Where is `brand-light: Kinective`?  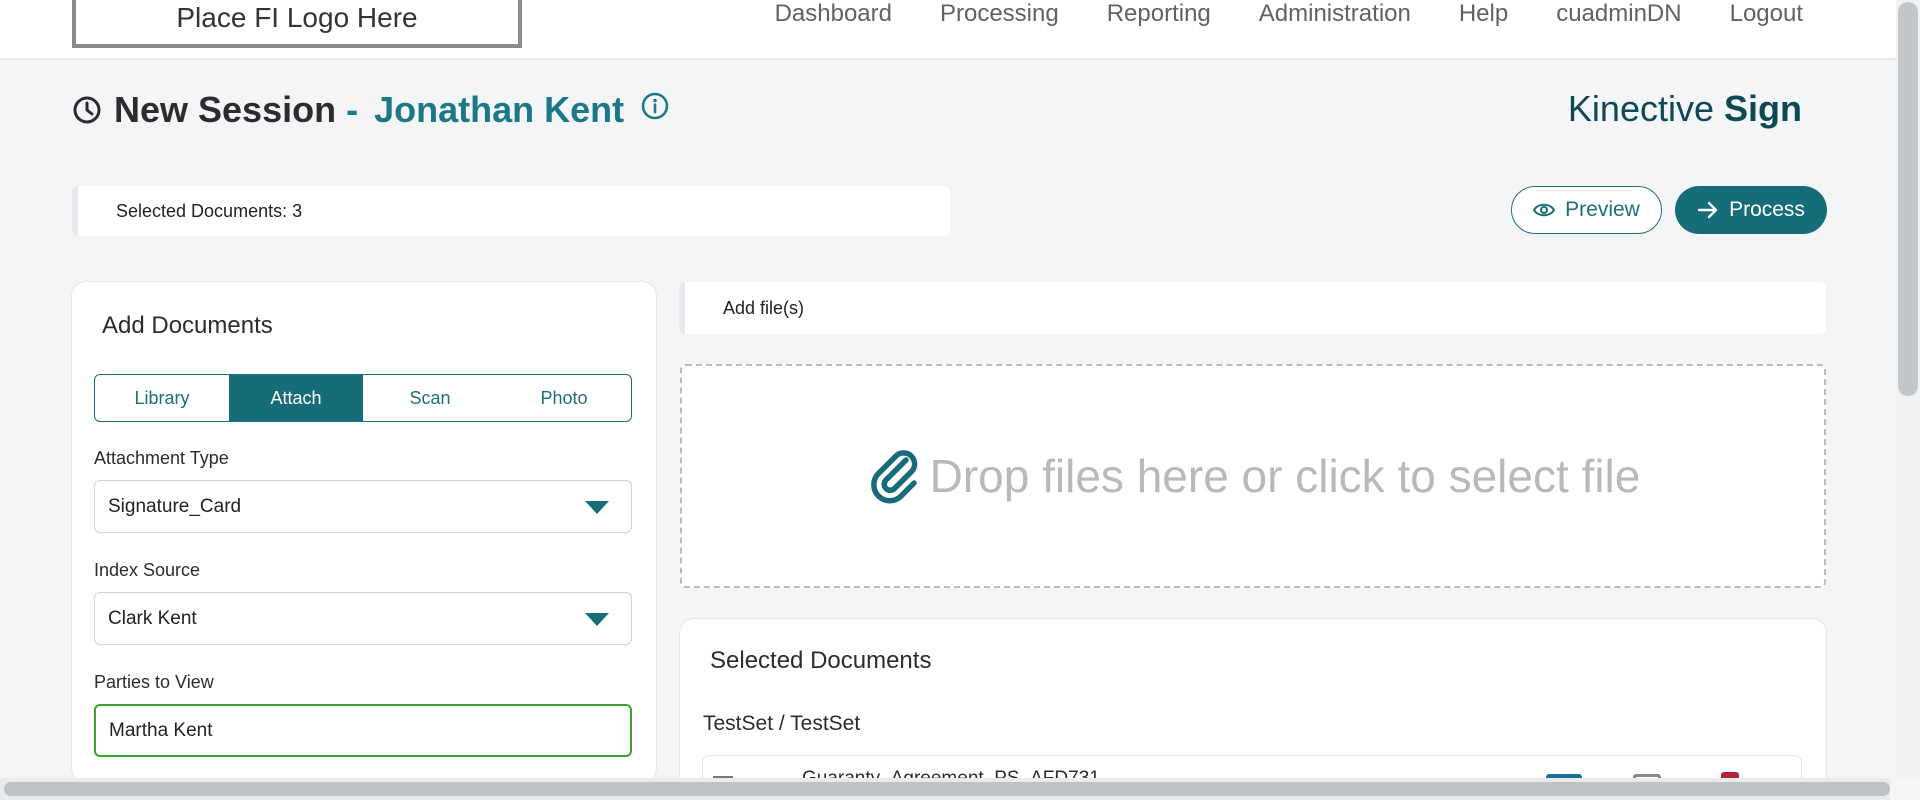
brand-light: Kinective is located at coordinates (1640, 108).